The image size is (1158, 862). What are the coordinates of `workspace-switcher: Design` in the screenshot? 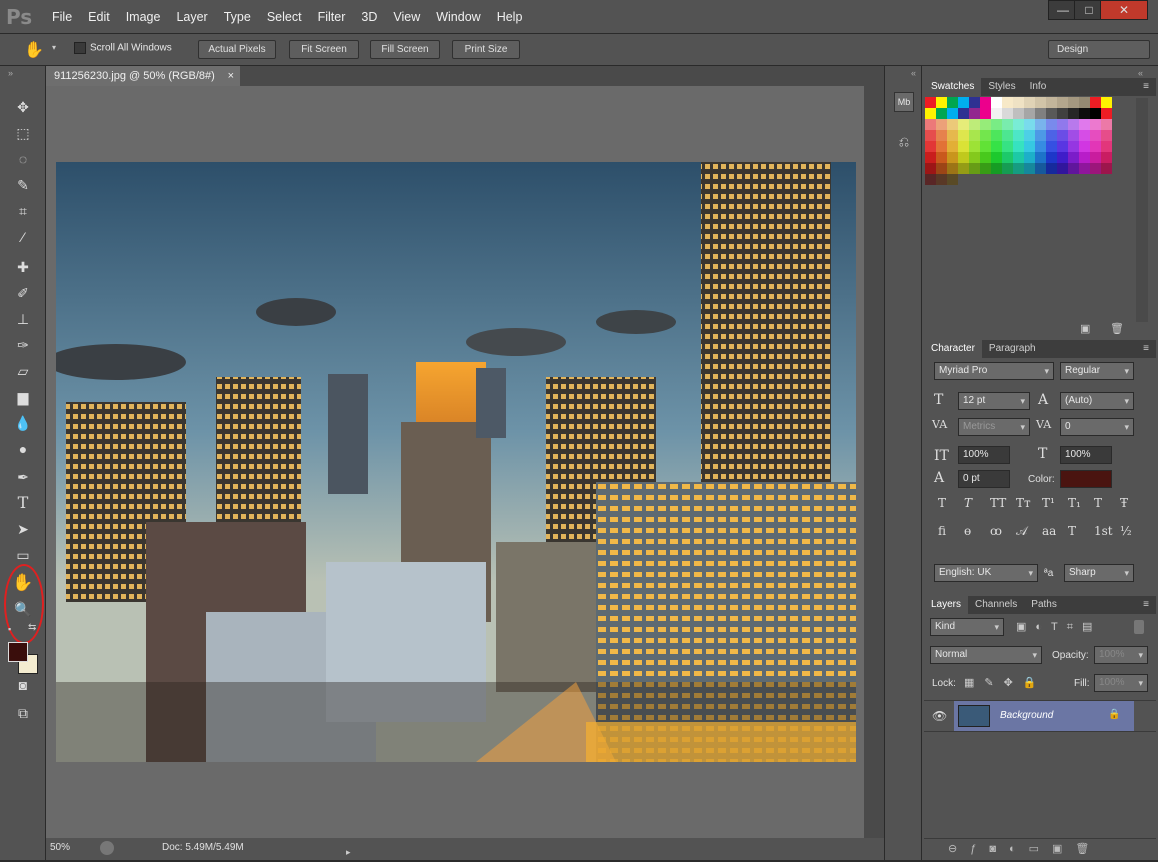 It's located at (1099, 49).